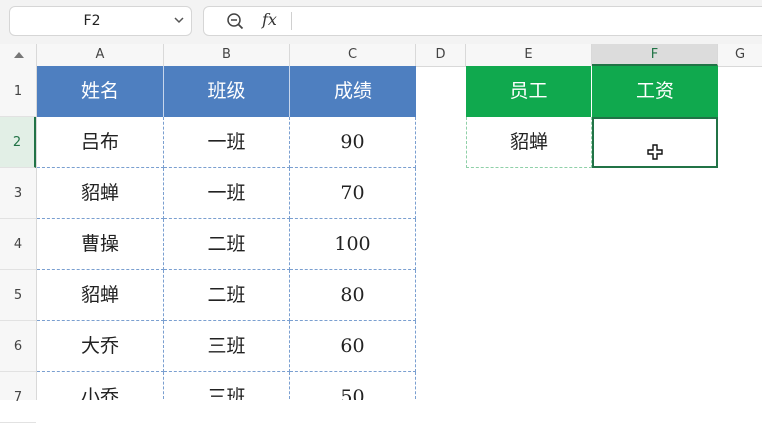  What do you see at coordinates (353, 55) in the screenshot?
I see `column-header-c: C` at bounding box center [353, 55].